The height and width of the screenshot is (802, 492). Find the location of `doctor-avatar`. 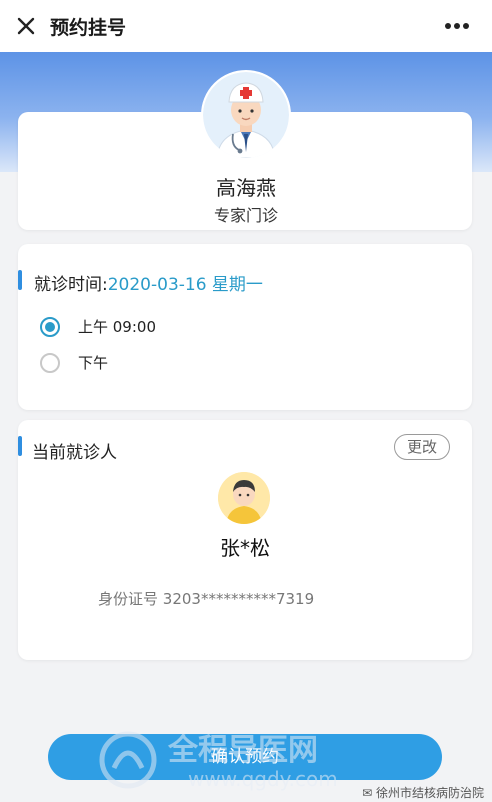

doctor-avatar is located at coordinates (246, 115).